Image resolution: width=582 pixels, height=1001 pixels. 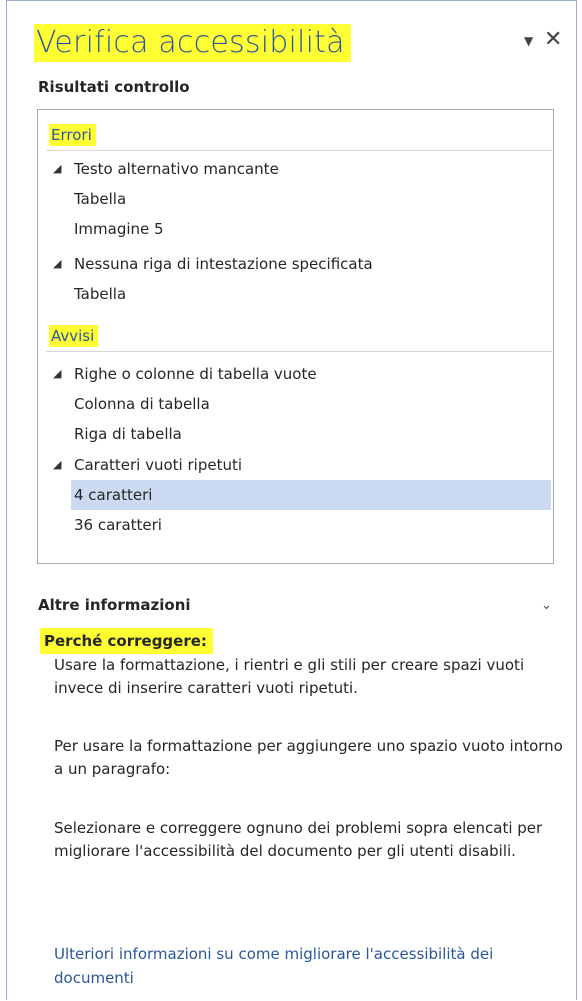 I want to click on additional-information-heading: Altre informazioni, so click(x=114, y=605).